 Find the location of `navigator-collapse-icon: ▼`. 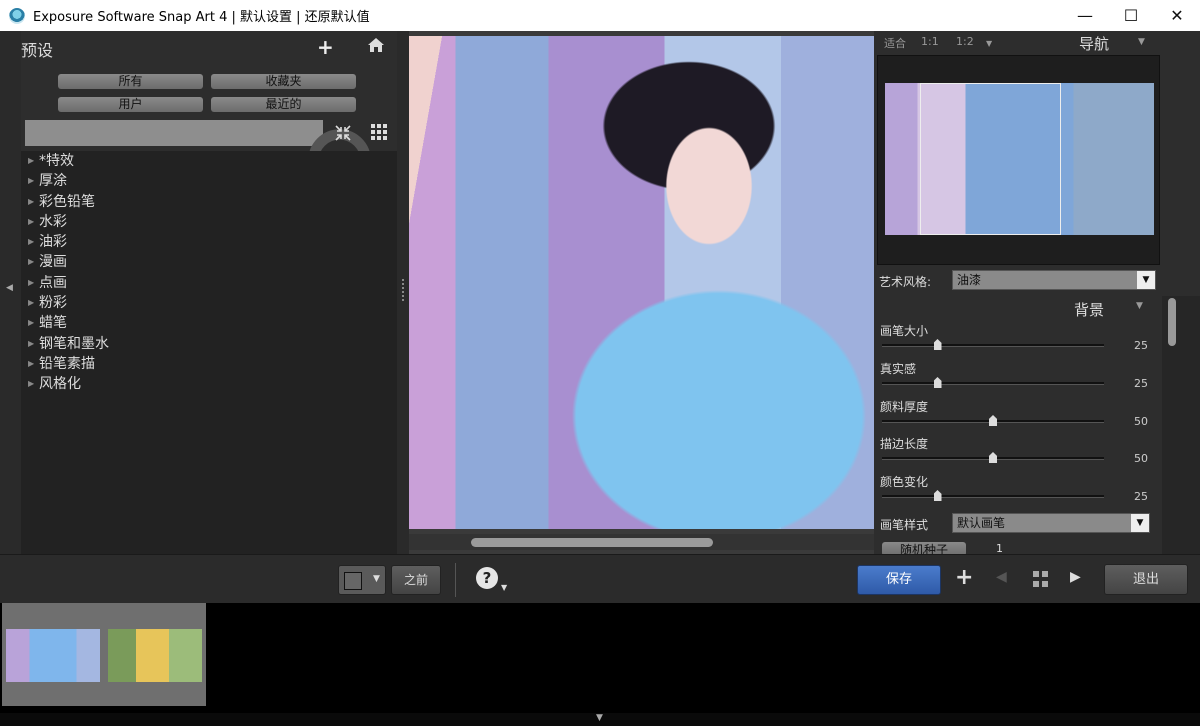

navigator-collapse-icon: ▼ is located at coordinates (1141, 42).